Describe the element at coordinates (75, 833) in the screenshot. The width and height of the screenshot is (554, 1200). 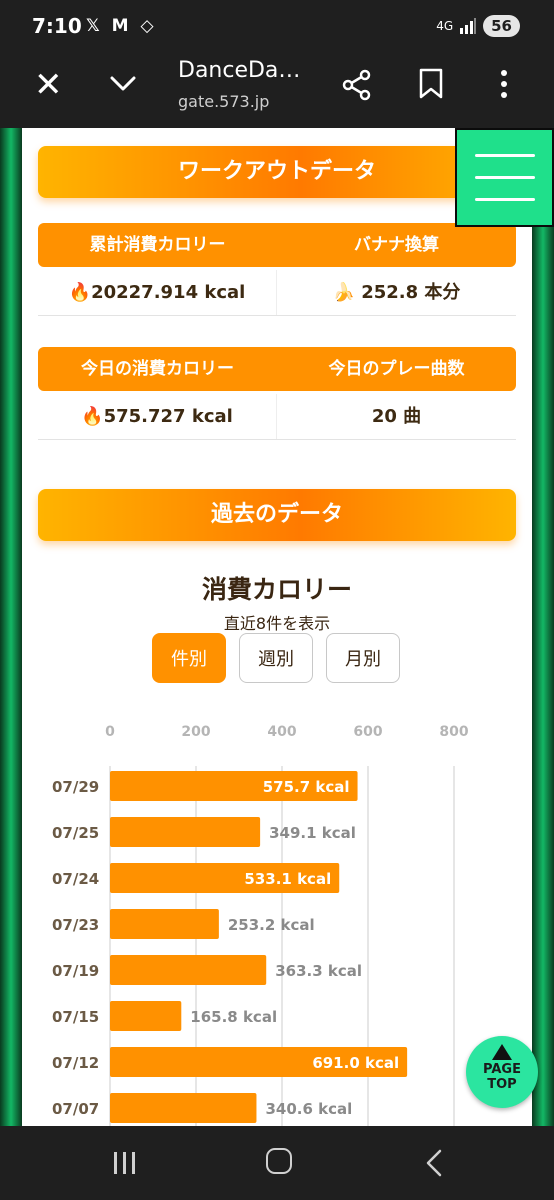
I see `y-category-label: 07/25` at that location.